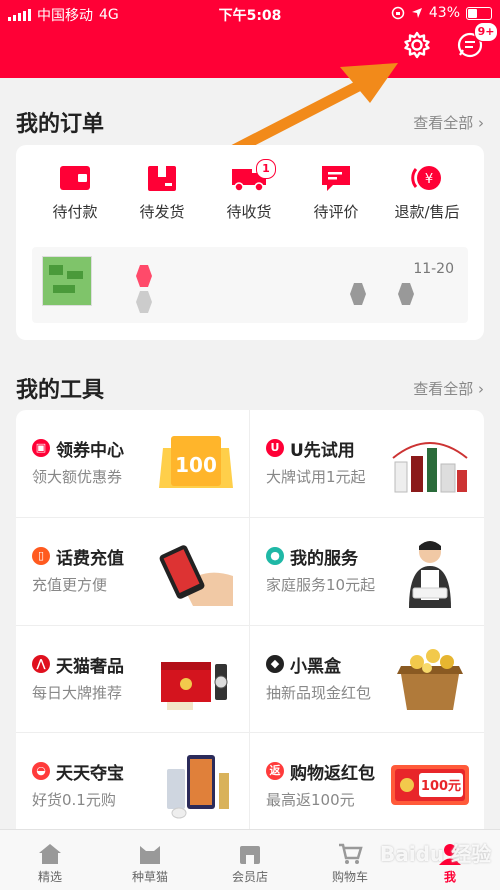 This screenshot has height=890, width=500. Describe the element at coordinates (249, 212) in the screenshot. I see `order-label: 待收货` at that location.